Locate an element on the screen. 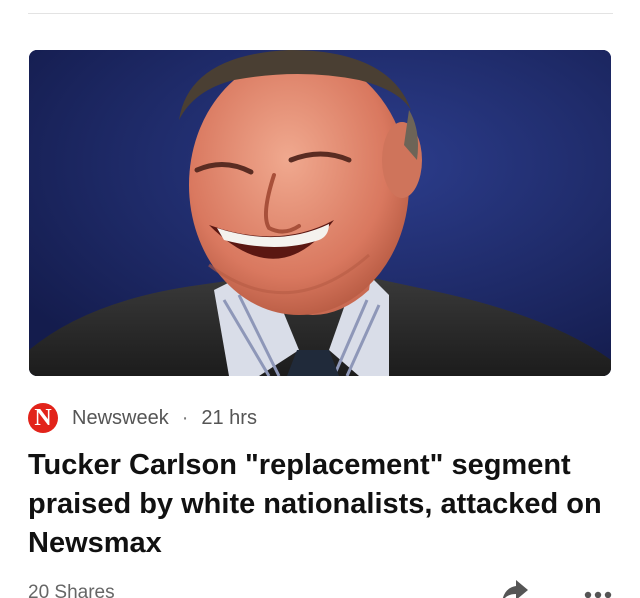  share-count: 20 Shares is located at coordinates (71, 590).